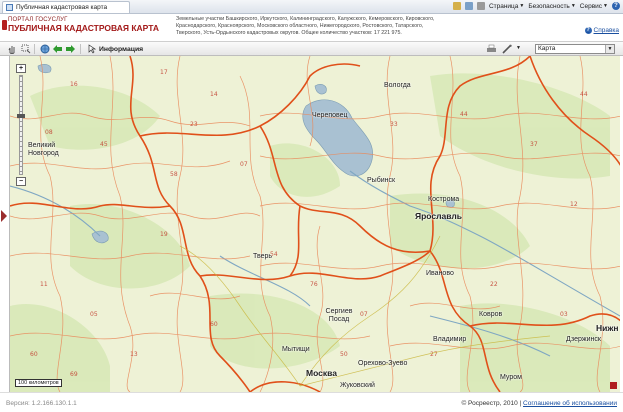 This screenshot has width=623, height=412. I want to click on back-arrow-icon, so click(57, 49).